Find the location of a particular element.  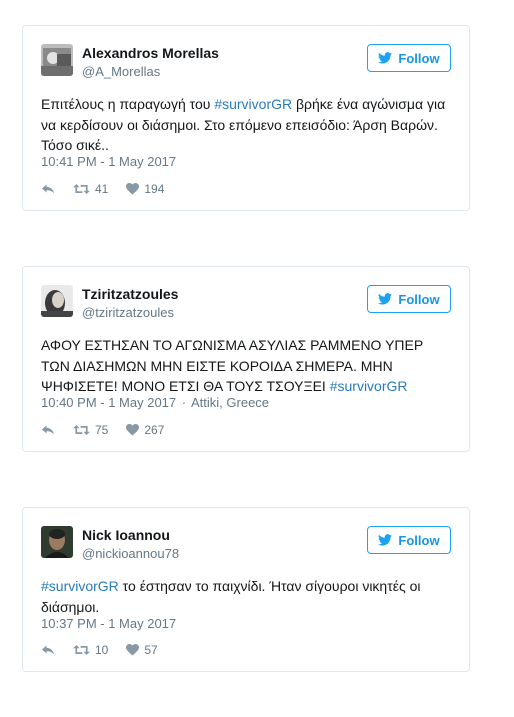

like-button: 194 is located at coordinates (145, 189).